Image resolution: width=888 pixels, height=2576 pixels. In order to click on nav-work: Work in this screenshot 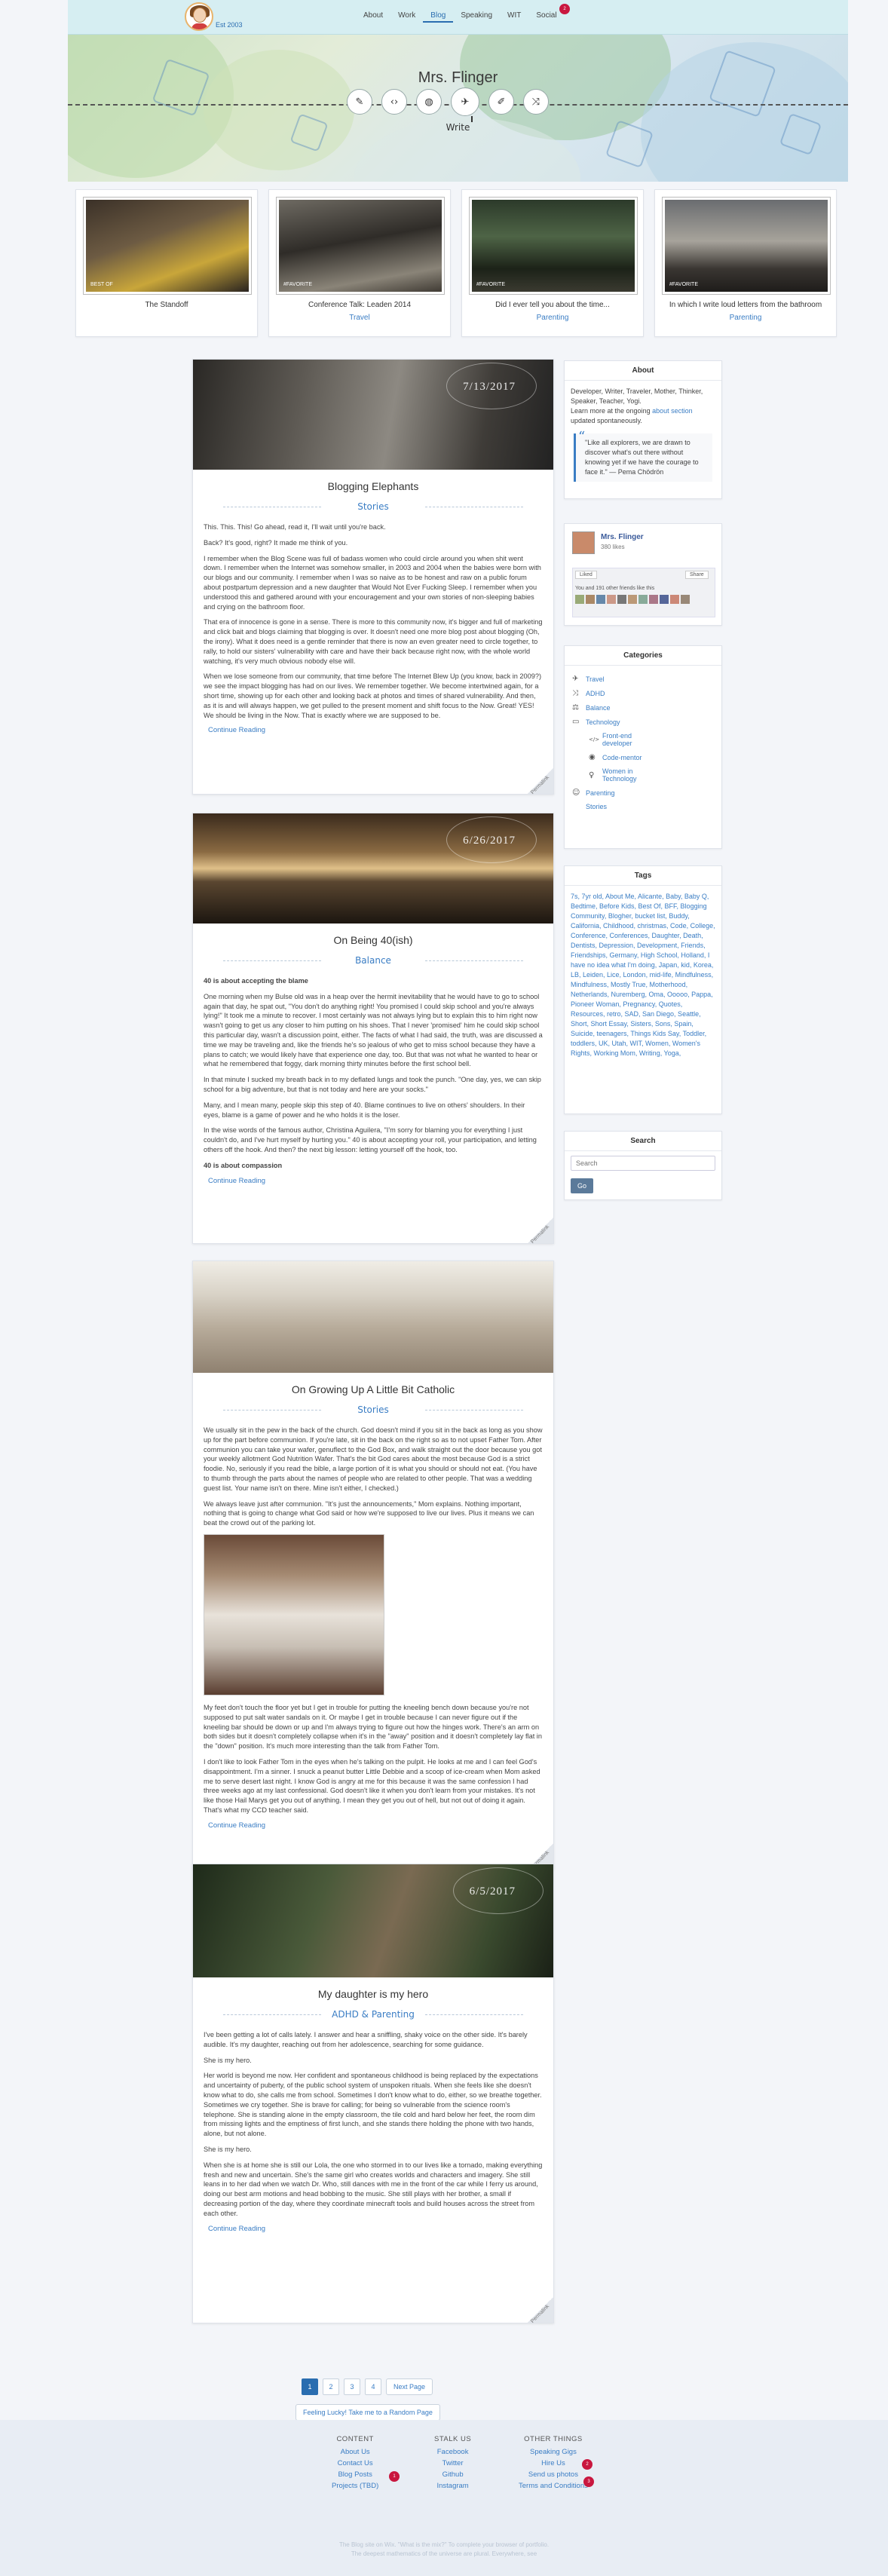, I will do `click(407, 17)`.